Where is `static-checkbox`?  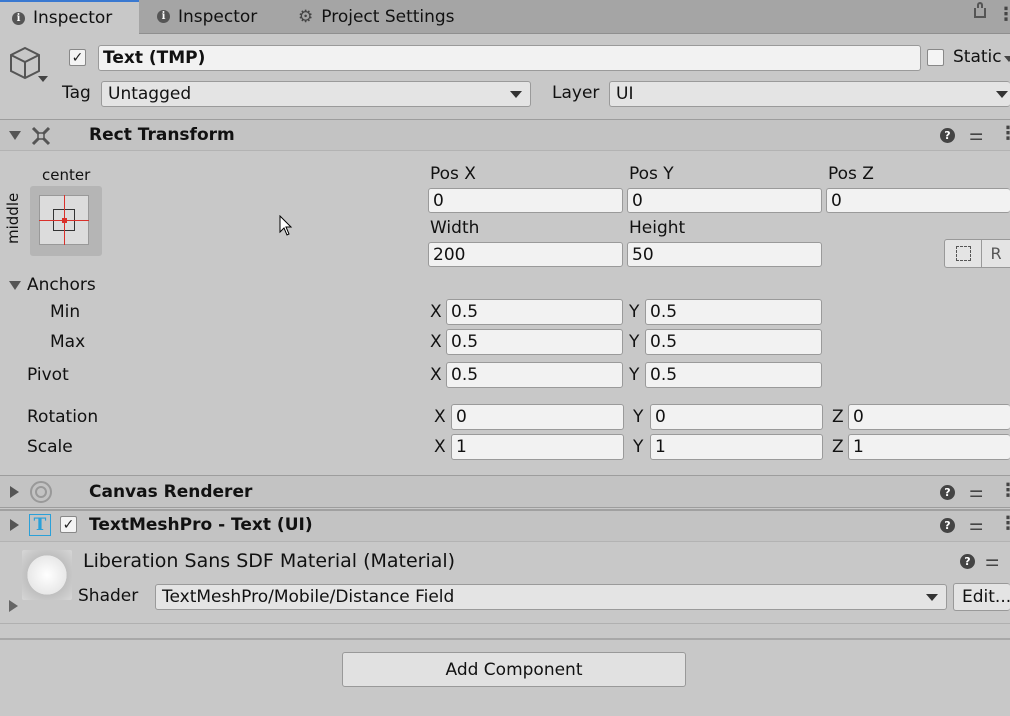 static-checkbox is located at coordinates (935, 57).